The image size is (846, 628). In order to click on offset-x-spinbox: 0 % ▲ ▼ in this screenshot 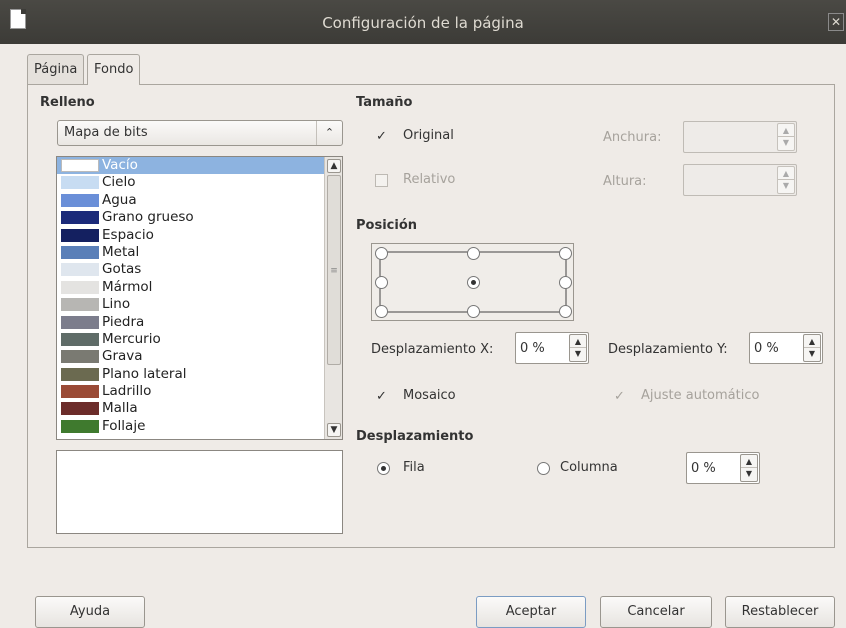, I will do `click(552, 348)`.